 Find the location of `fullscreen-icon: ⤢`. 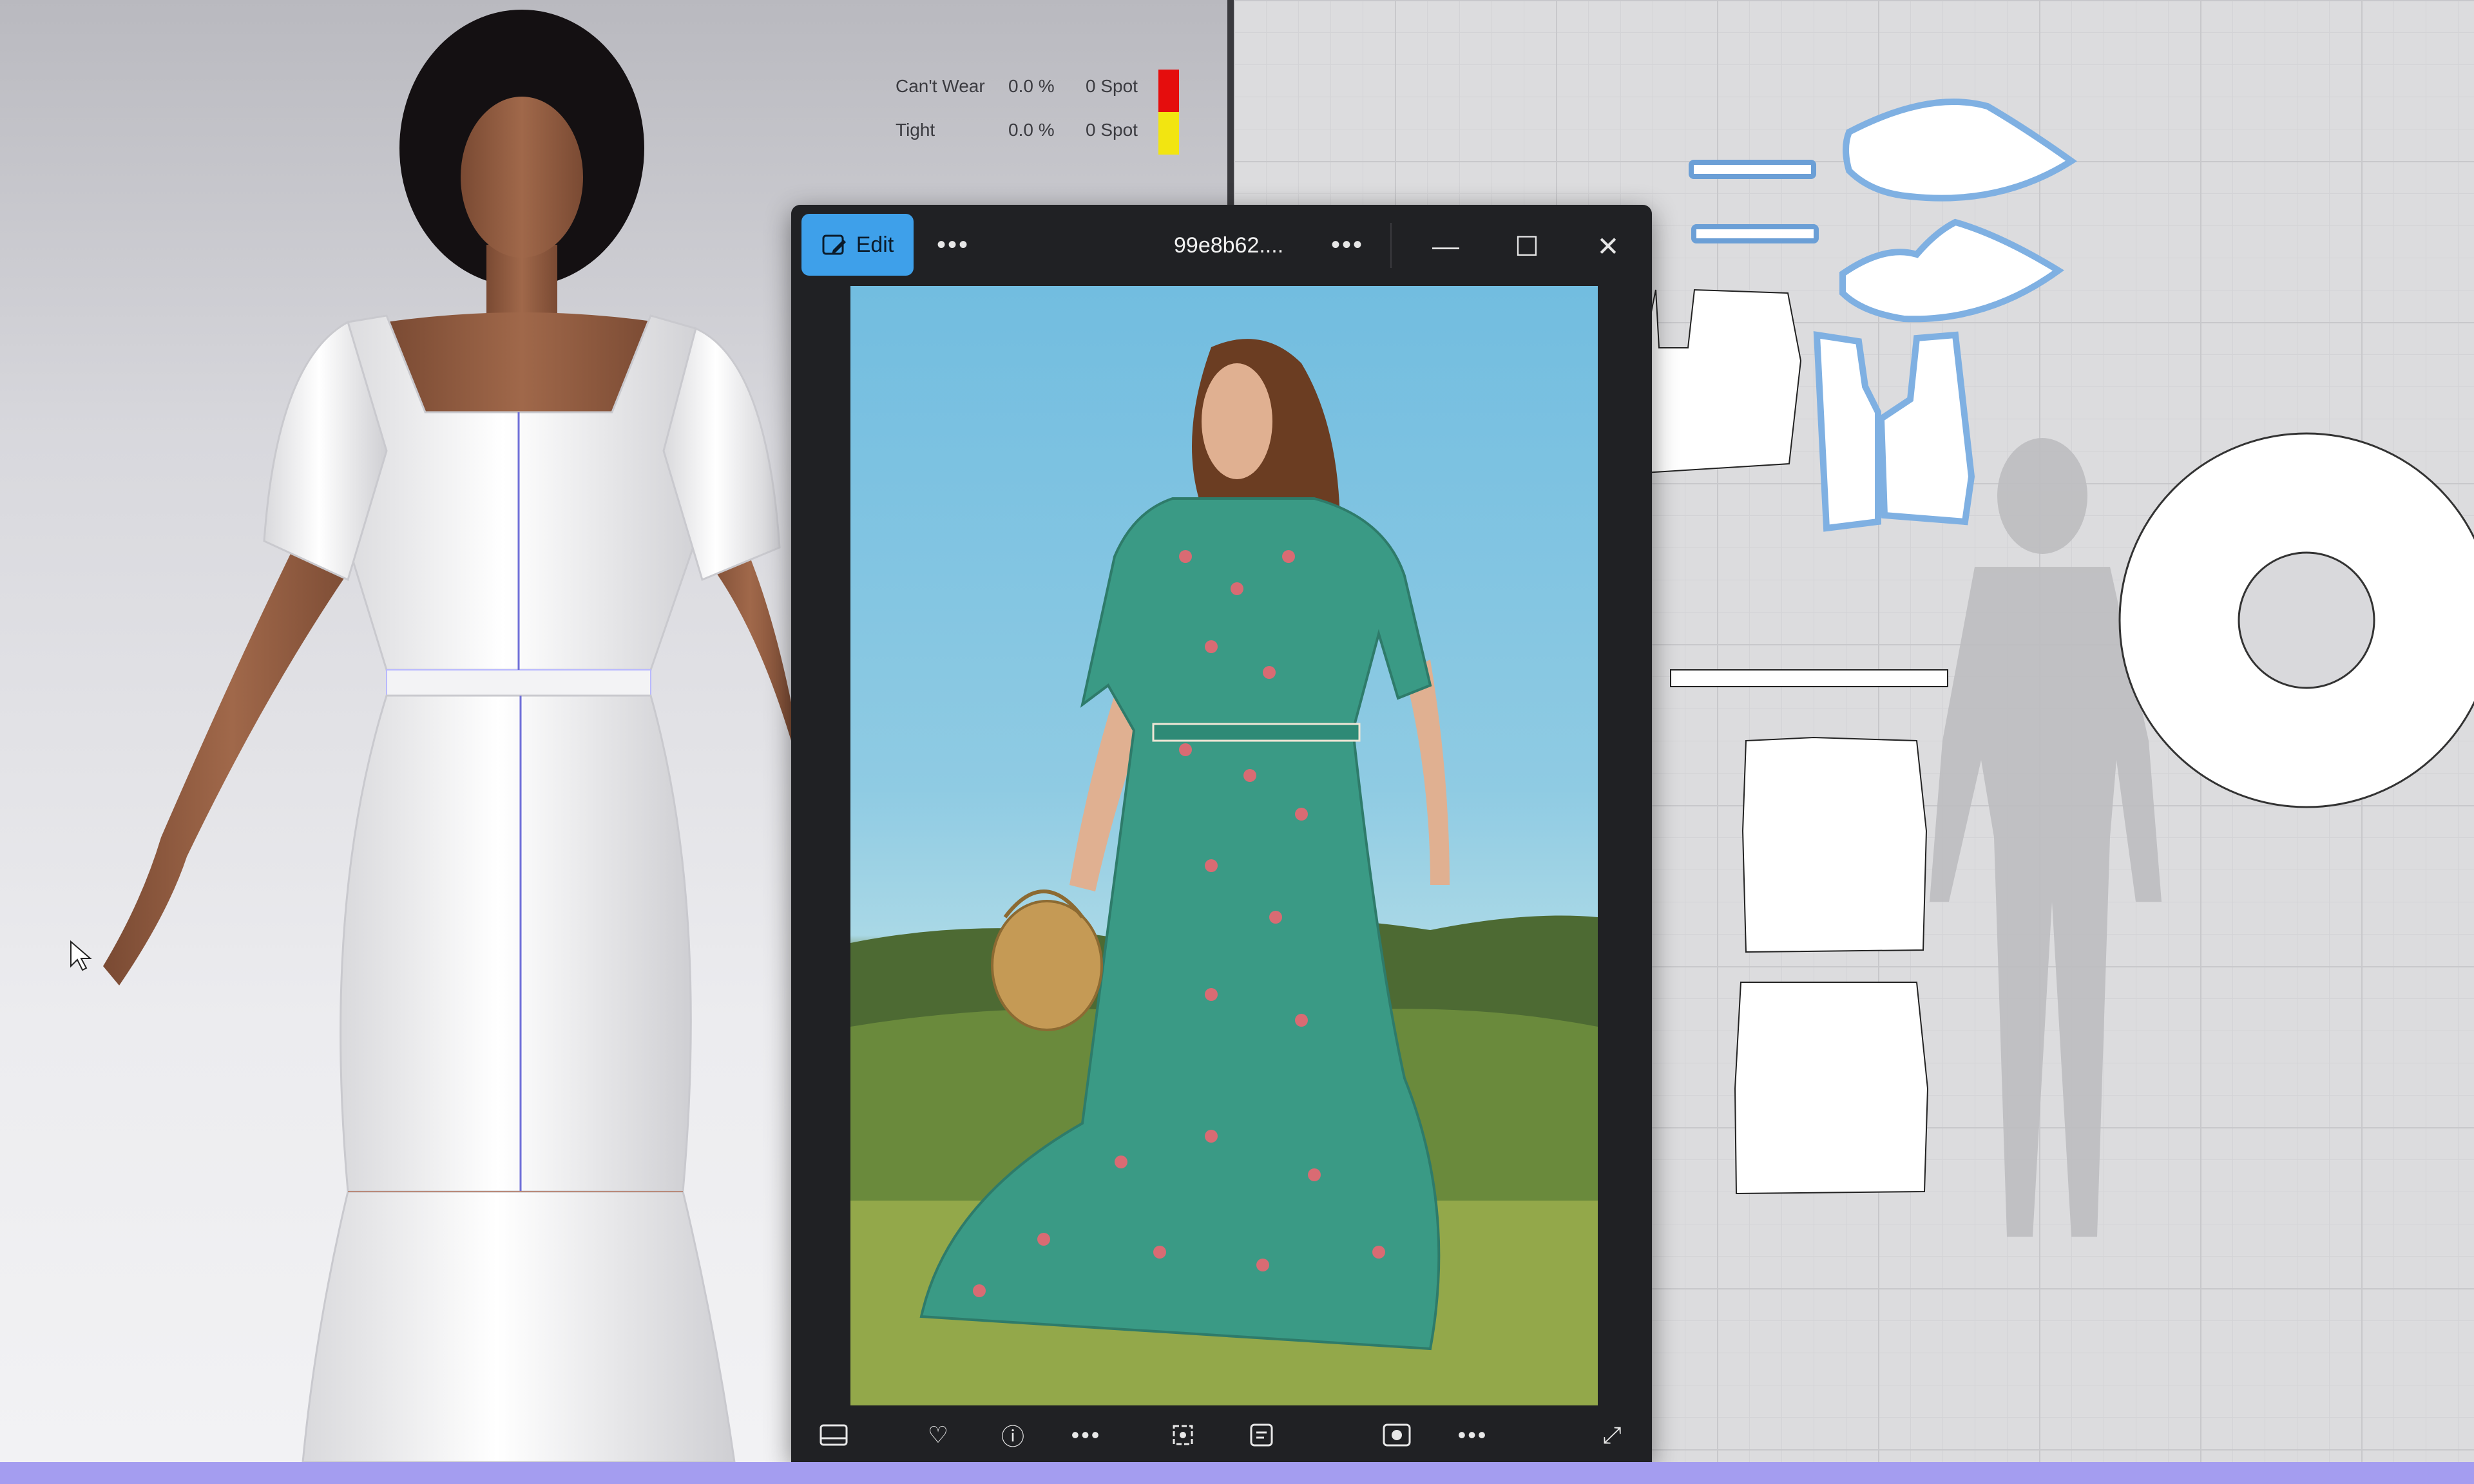

fullscreen-icon: ⤢ is located at coordinates (1612, 1435).